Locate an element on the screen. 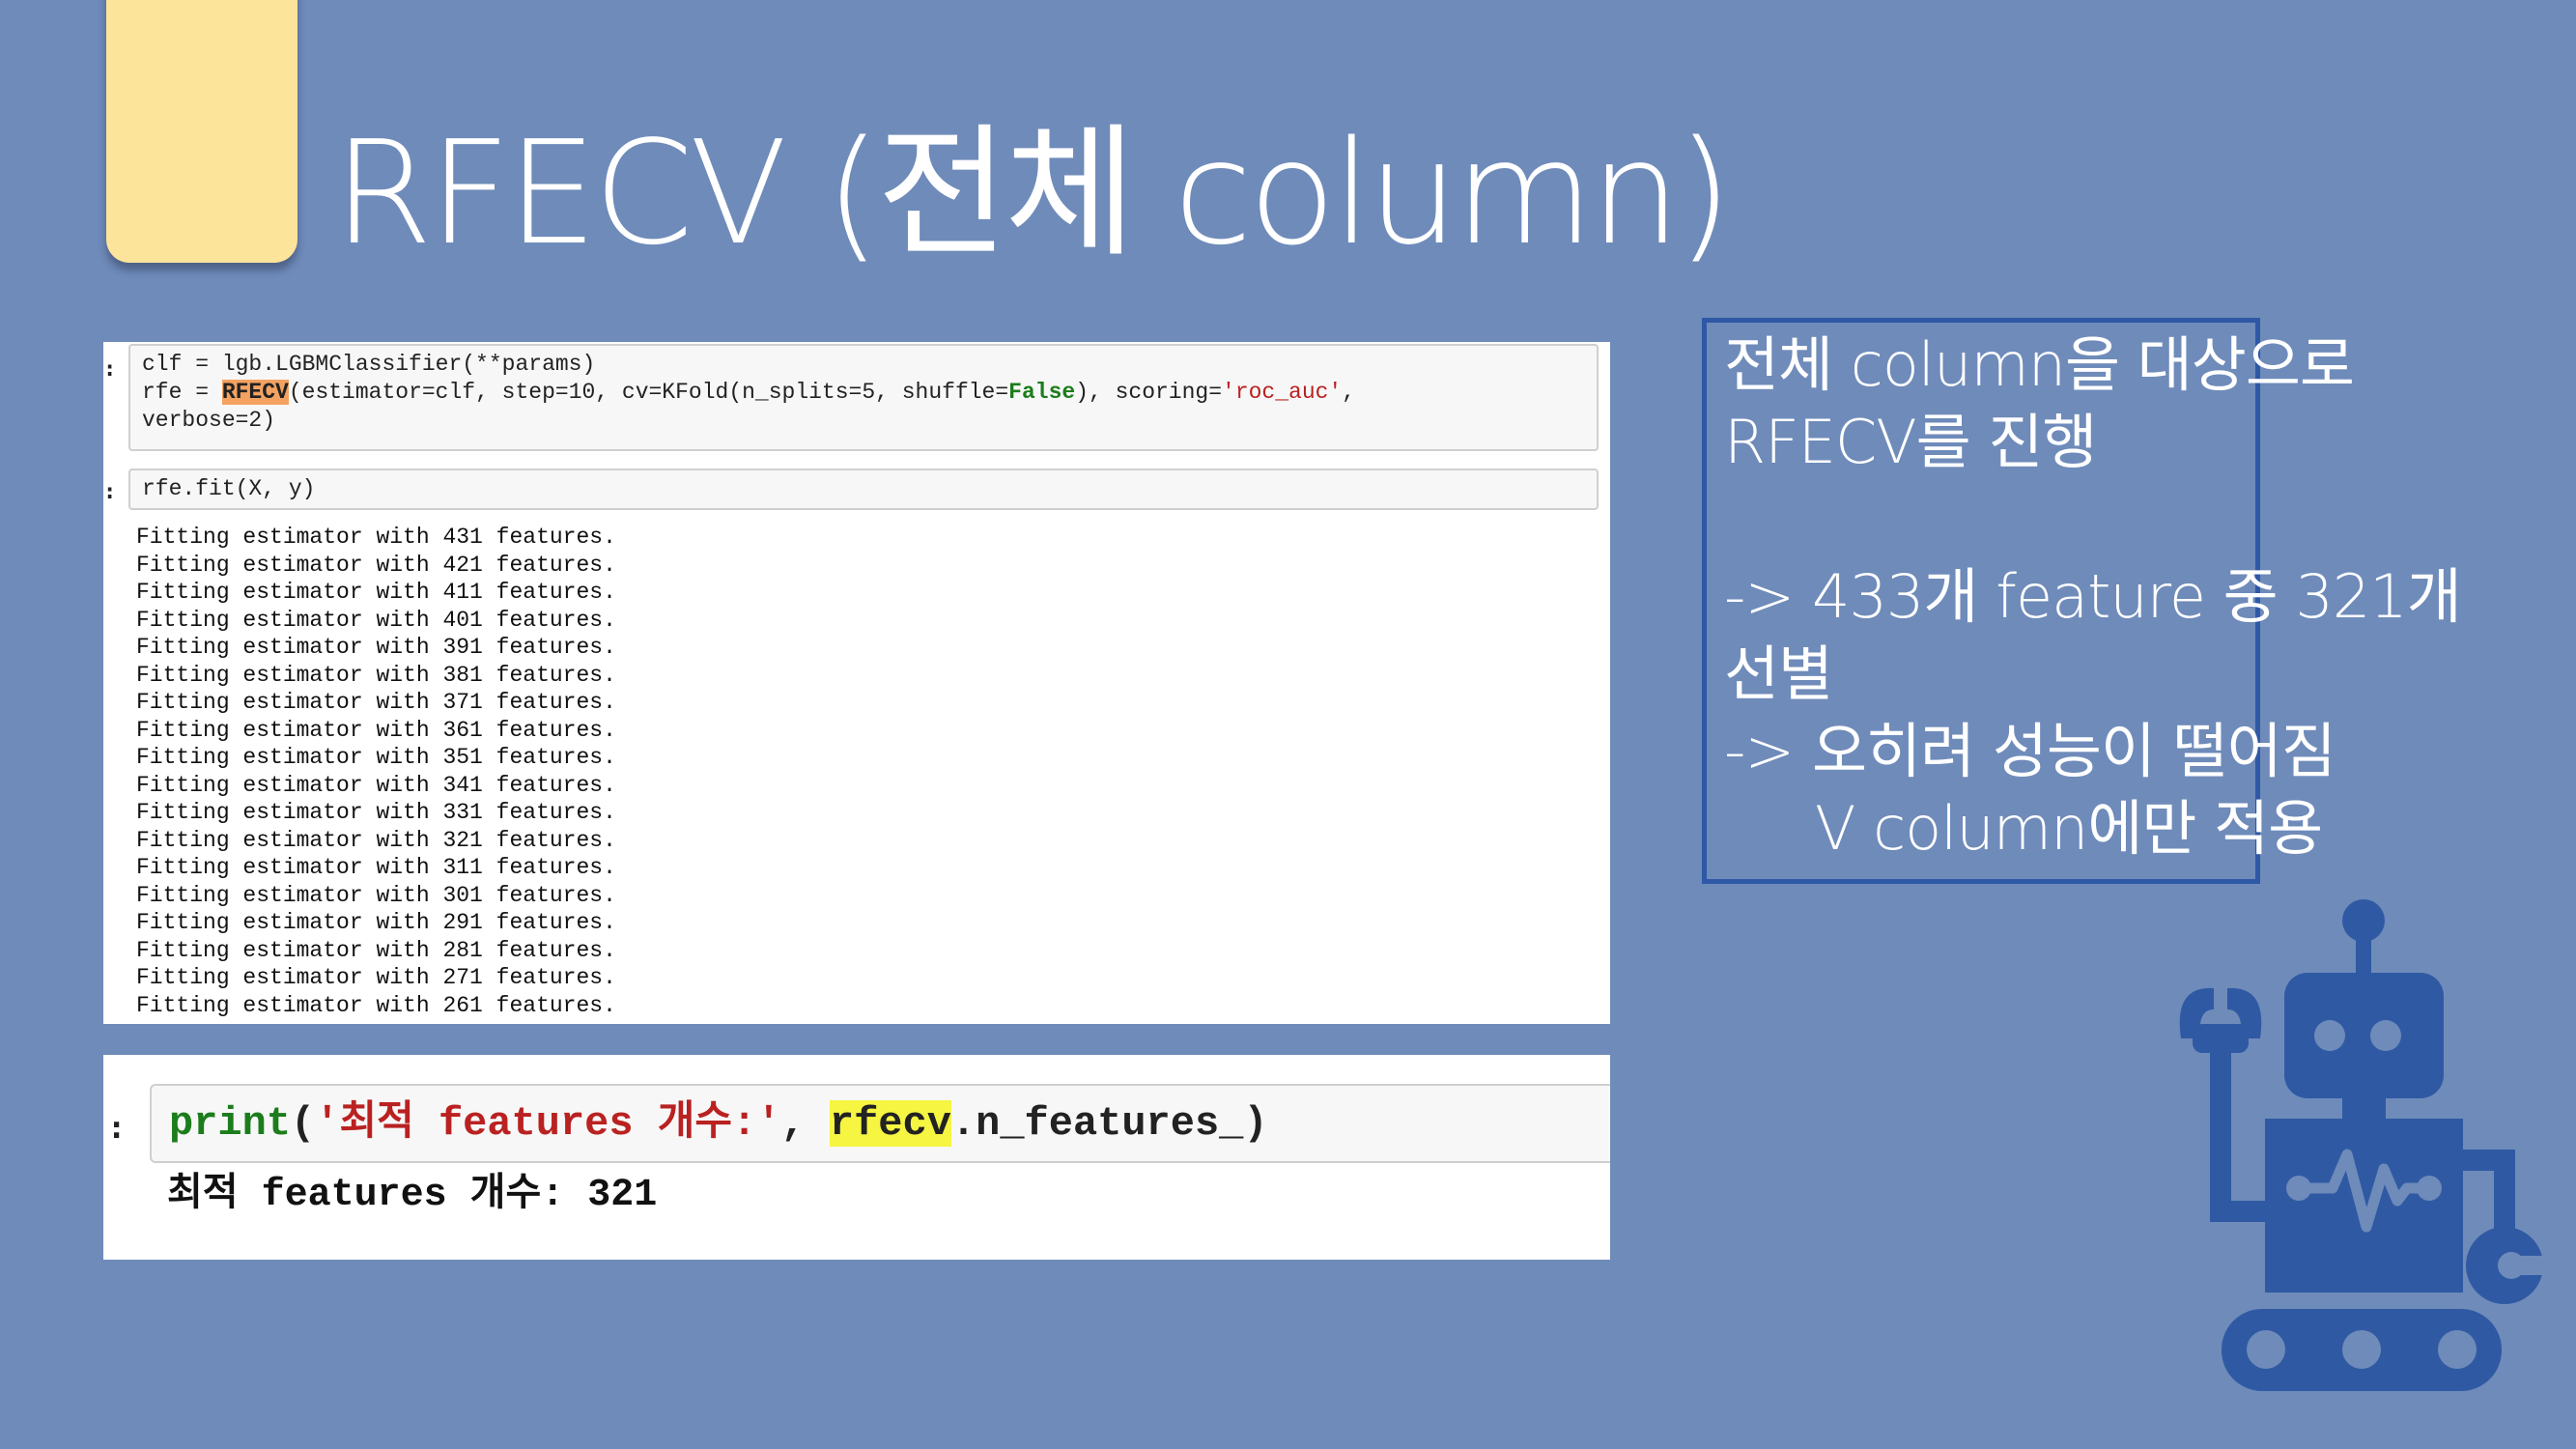  output-line: Fitting estimator with 311 features. is located at coordinates (376, 867).